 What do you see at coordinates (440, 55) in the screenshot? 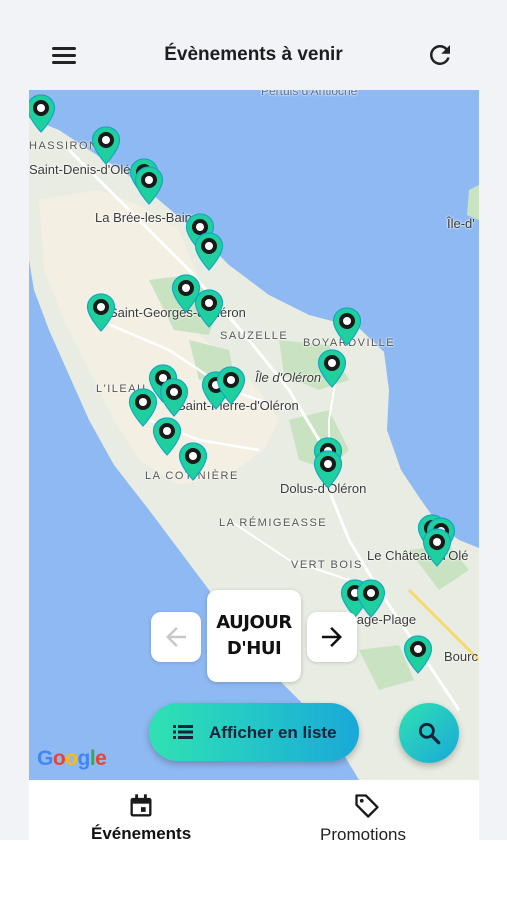
I see `refresh-icon` at bounding box center [440, 55].